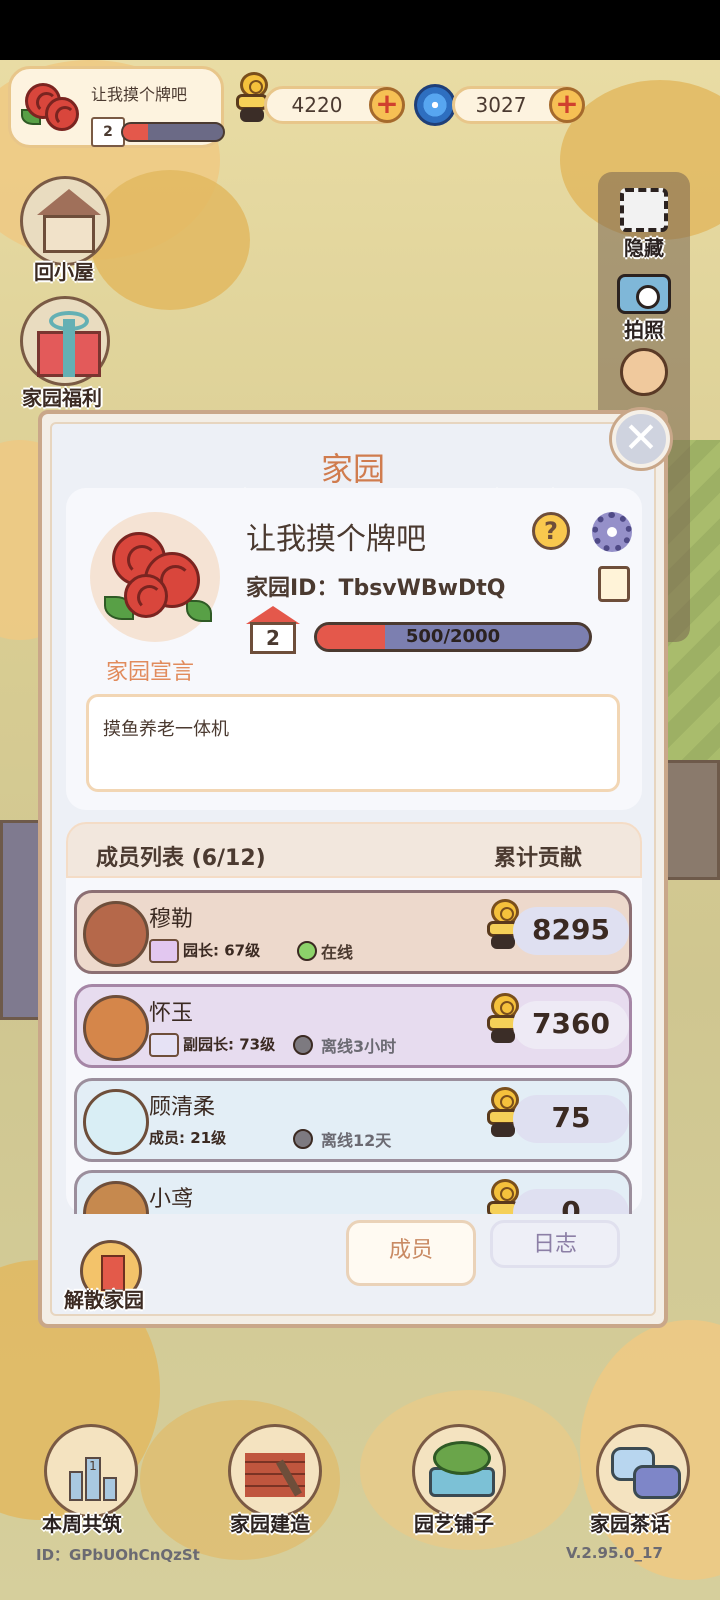  What do you see at coordinates (182, 1107) in the screenshot?
I see `member-name: 顾清柔` at bounding box center [182, 1107].